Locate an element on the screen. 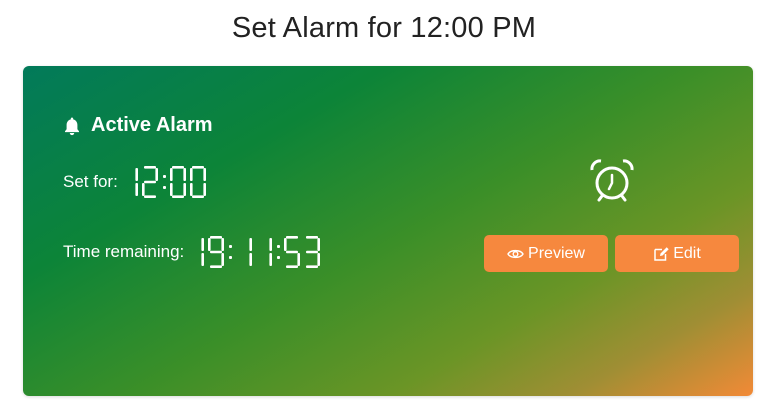 Image resolution: width=768 pixels, height=404 pixels. preview-button: Preview is located at coordinates (546, 253).